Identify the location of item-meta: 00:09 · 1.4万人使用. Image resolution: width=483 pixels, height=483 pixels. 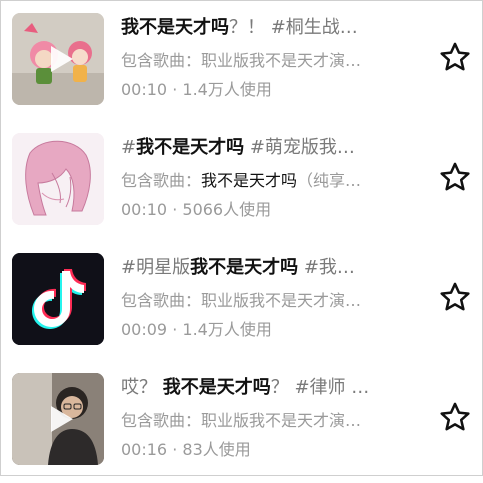
(196, 329).